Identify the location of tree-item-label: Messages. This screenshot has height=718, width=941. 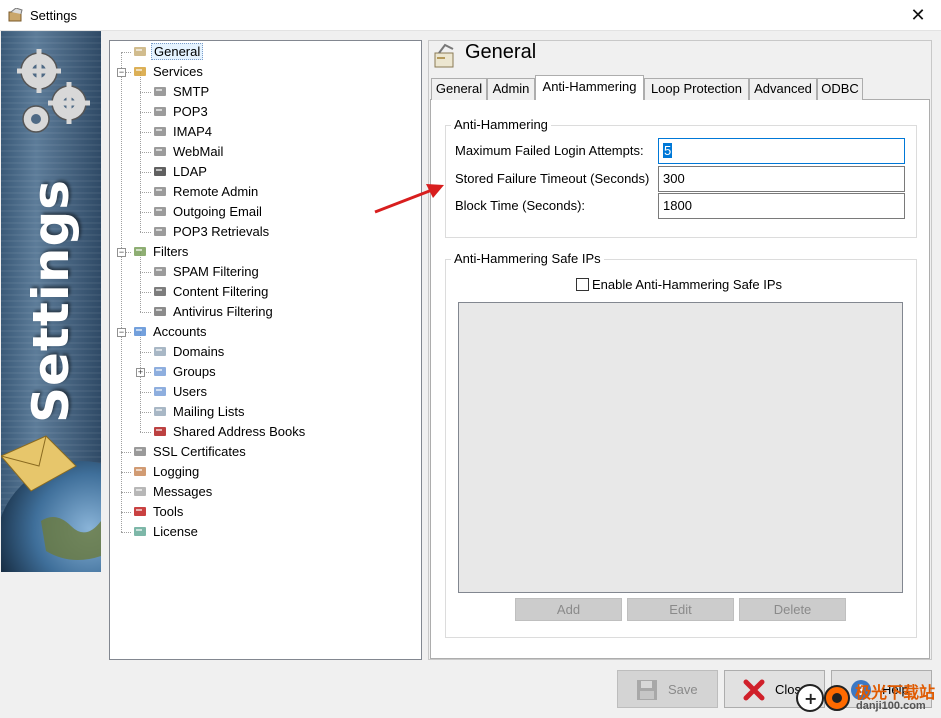
(183, 491).